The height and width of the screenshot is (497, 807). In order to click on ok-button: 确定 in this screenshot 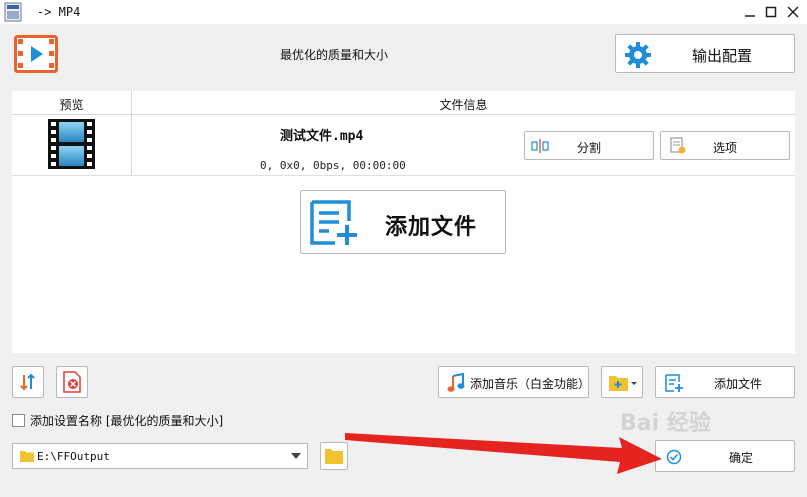, I will do `click(725, 456)`.